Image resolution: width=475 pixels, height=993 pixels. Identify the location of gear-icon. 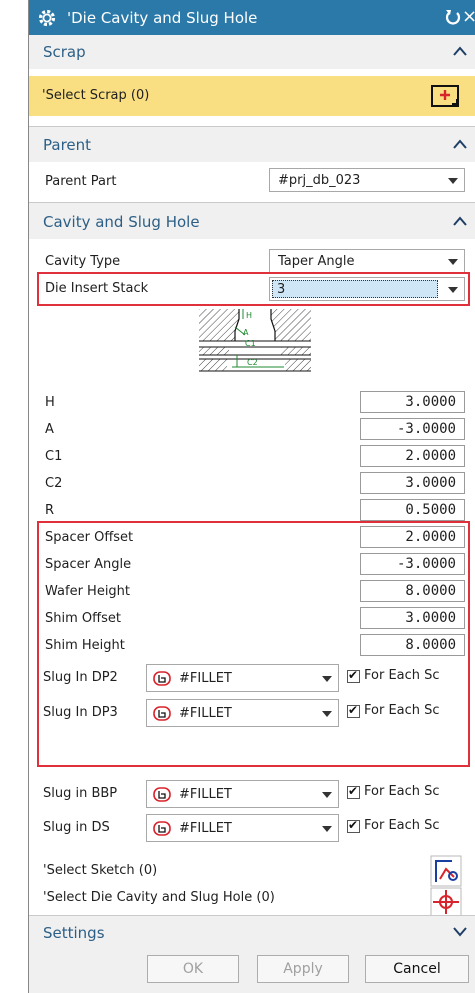
(47, 18).